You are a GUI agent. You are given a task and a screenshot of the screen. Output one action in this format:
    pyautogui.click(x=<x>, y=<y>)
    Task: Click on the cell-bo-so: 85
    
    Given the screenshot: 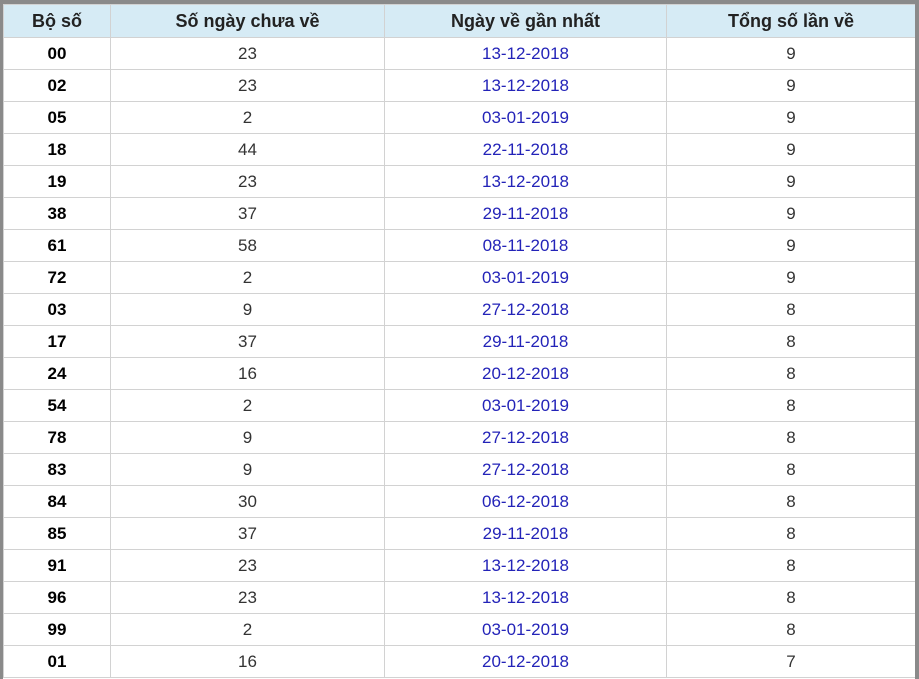 What is the action you would take?
    pyautogui.click(x=57, y=533)
    